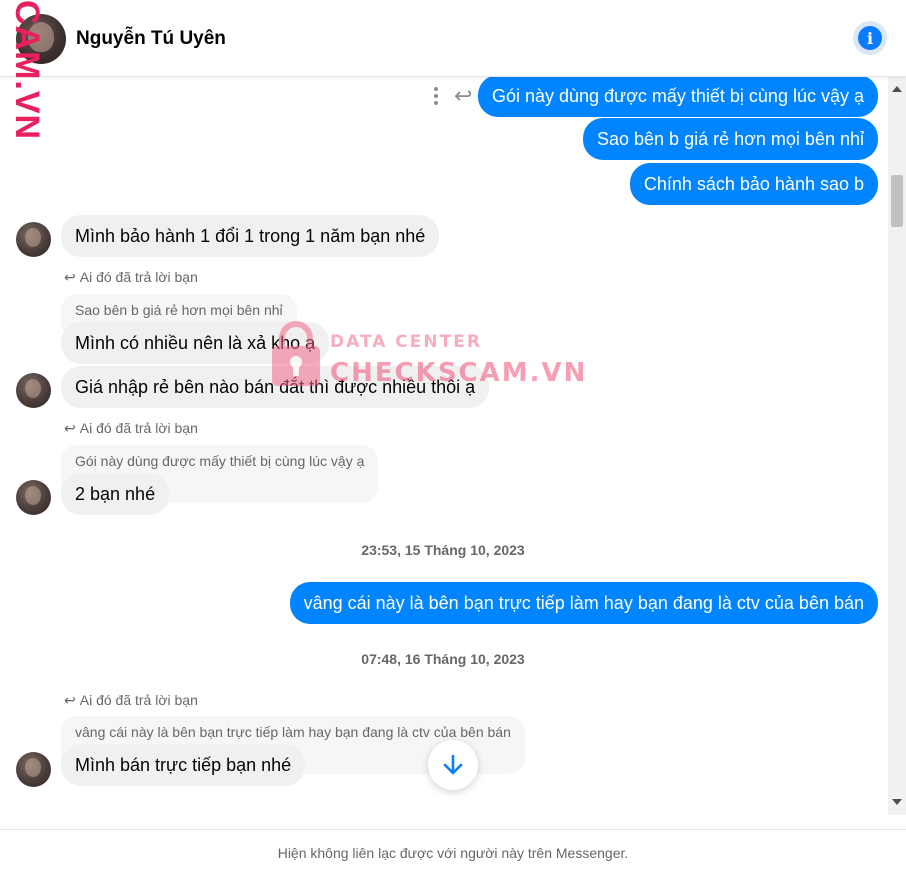 The image size is (906, 871). I want to click on contact-avatar, so click(41, 39).